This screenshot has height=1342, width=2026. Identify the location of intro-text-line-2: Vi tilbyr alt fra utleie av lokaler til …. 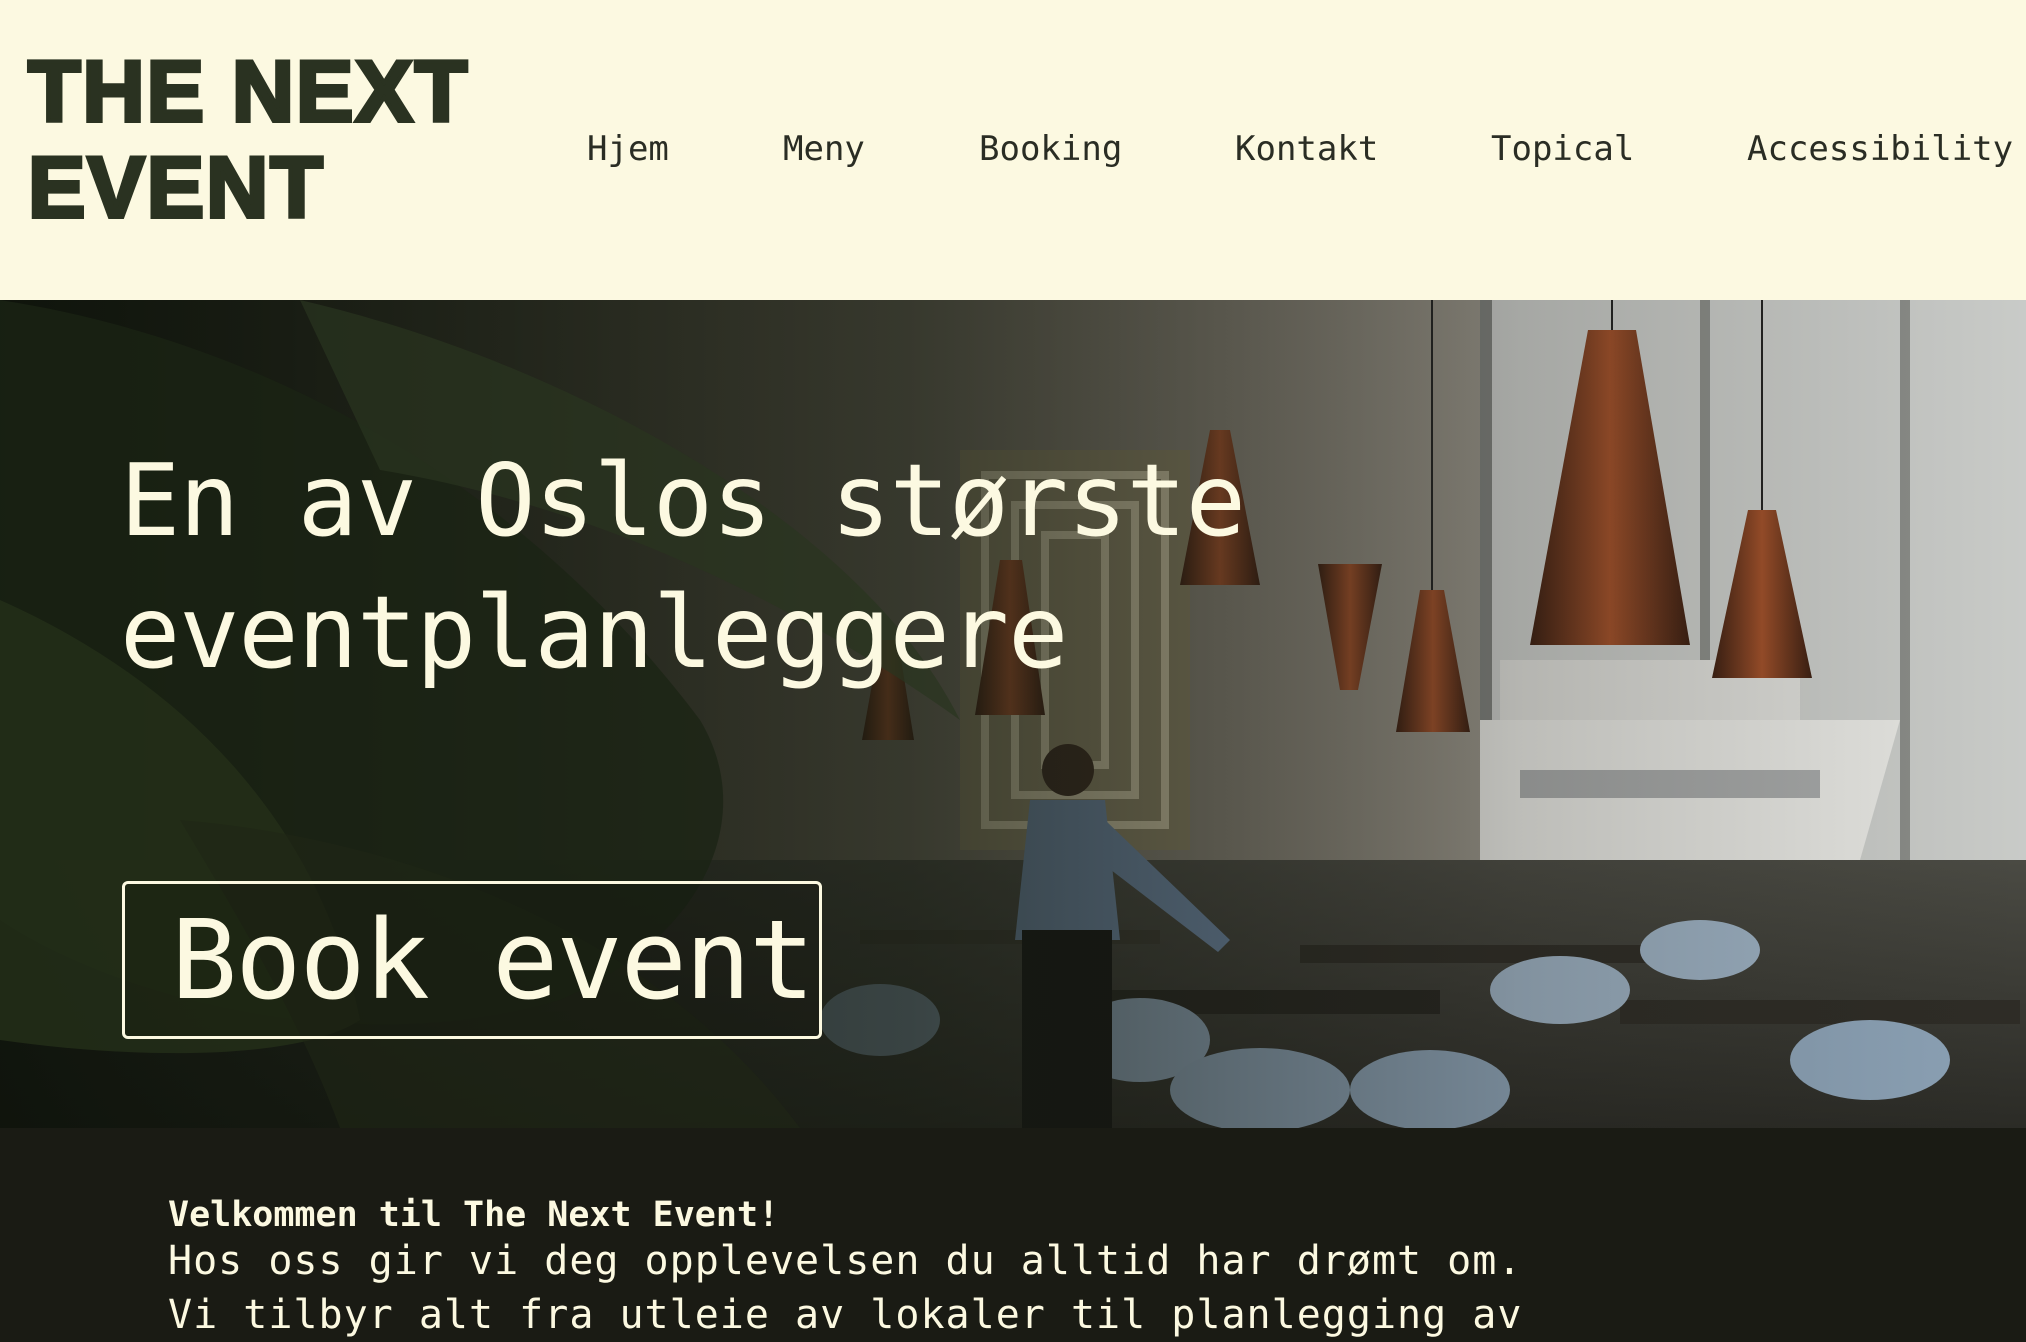
(845, 1315).